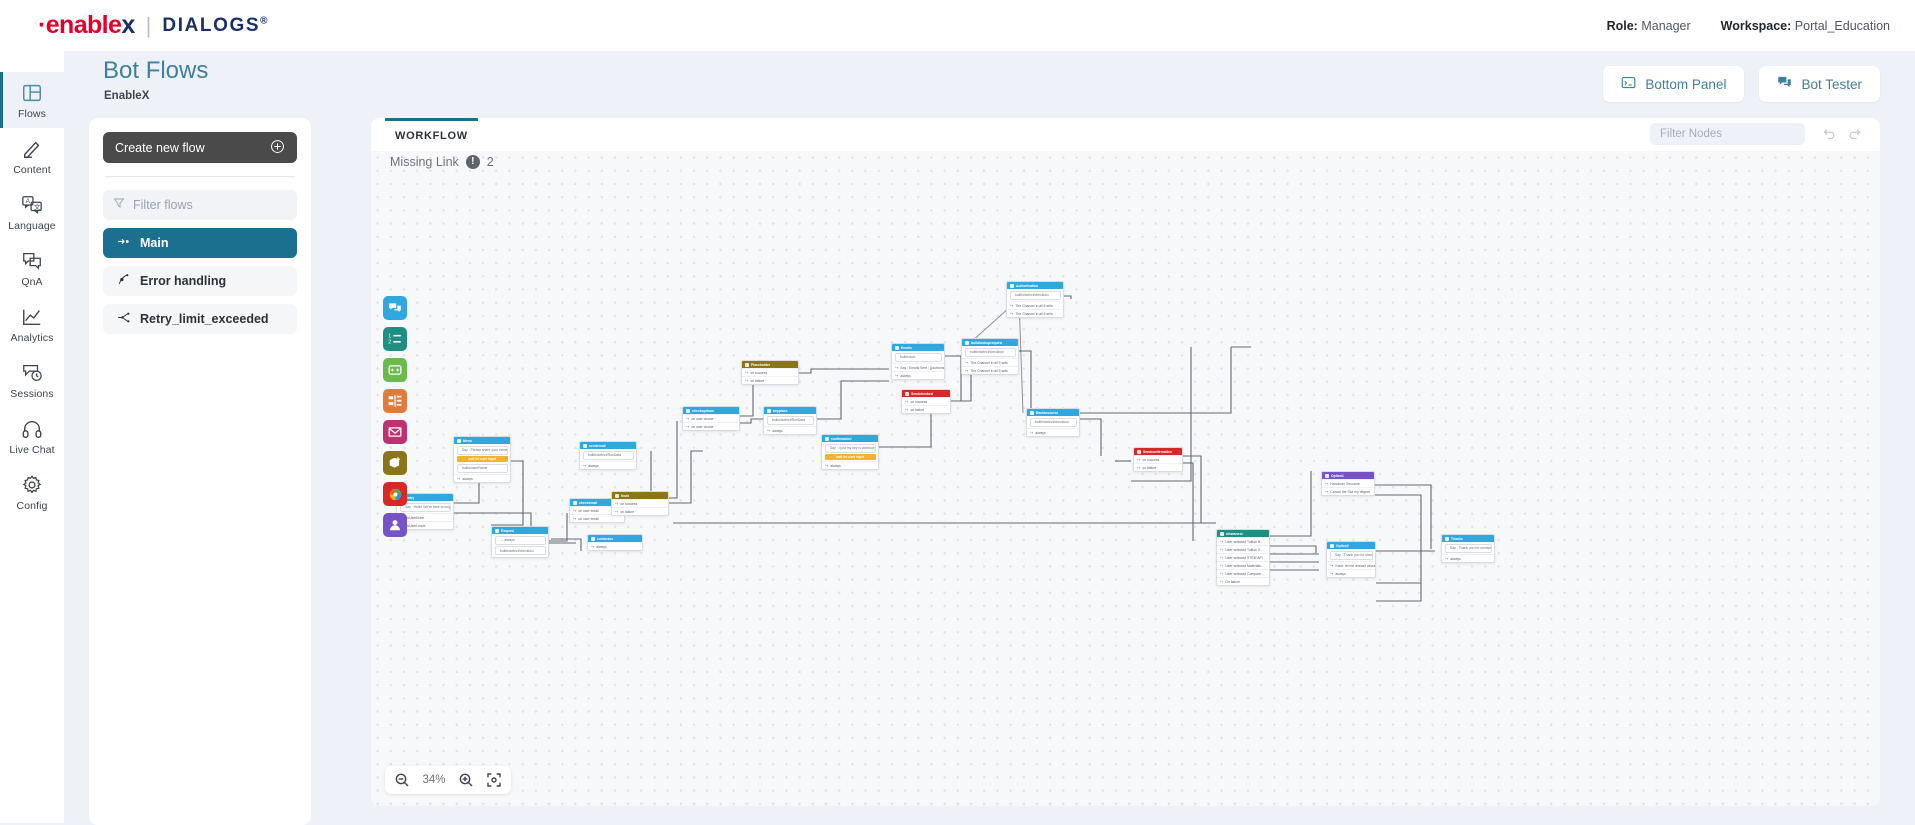 The height and width of the screenshot is (825, 1915). What do you see at coordinates (32, 156) in the screenshot?
I see `sidebar-item-content: Content` at bounding box center [32, 156].